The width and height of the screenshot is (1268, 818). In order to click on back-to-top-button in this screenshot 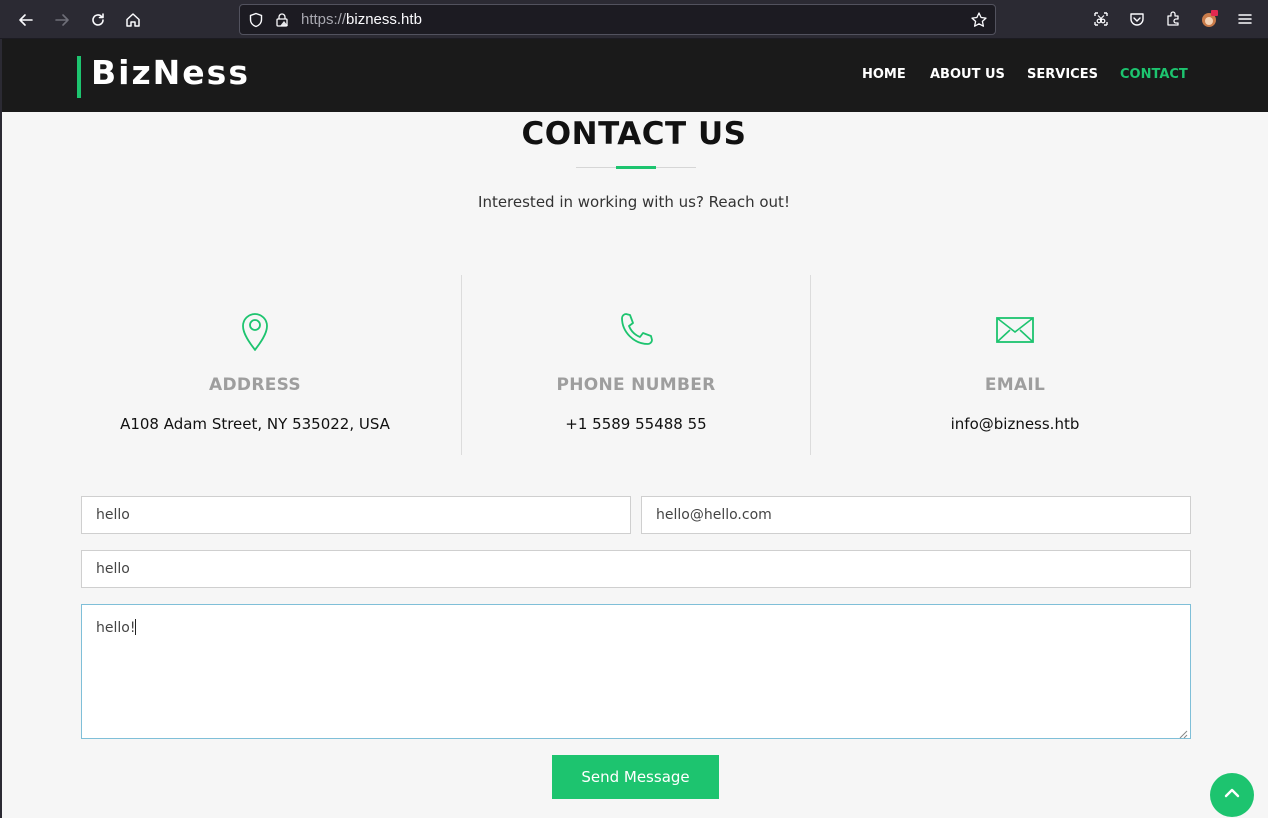, I will do `click(1232, 795)`.